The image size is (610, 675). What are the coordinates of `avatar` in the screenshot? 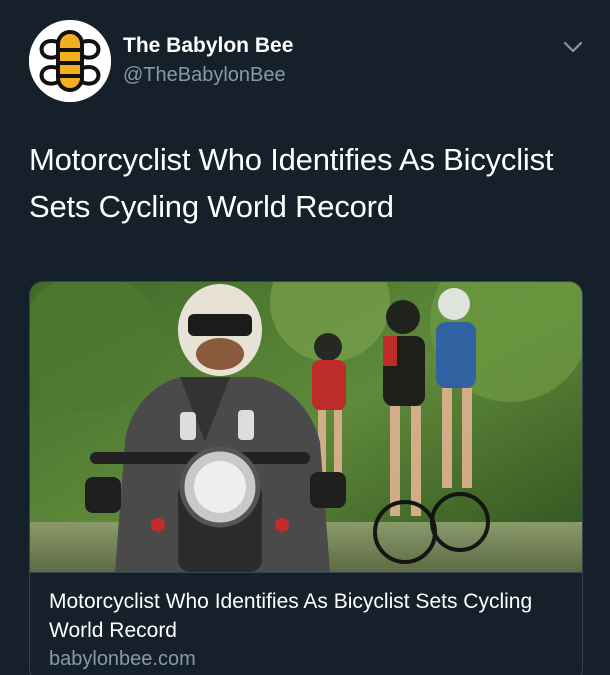 It's located at (70, 61).